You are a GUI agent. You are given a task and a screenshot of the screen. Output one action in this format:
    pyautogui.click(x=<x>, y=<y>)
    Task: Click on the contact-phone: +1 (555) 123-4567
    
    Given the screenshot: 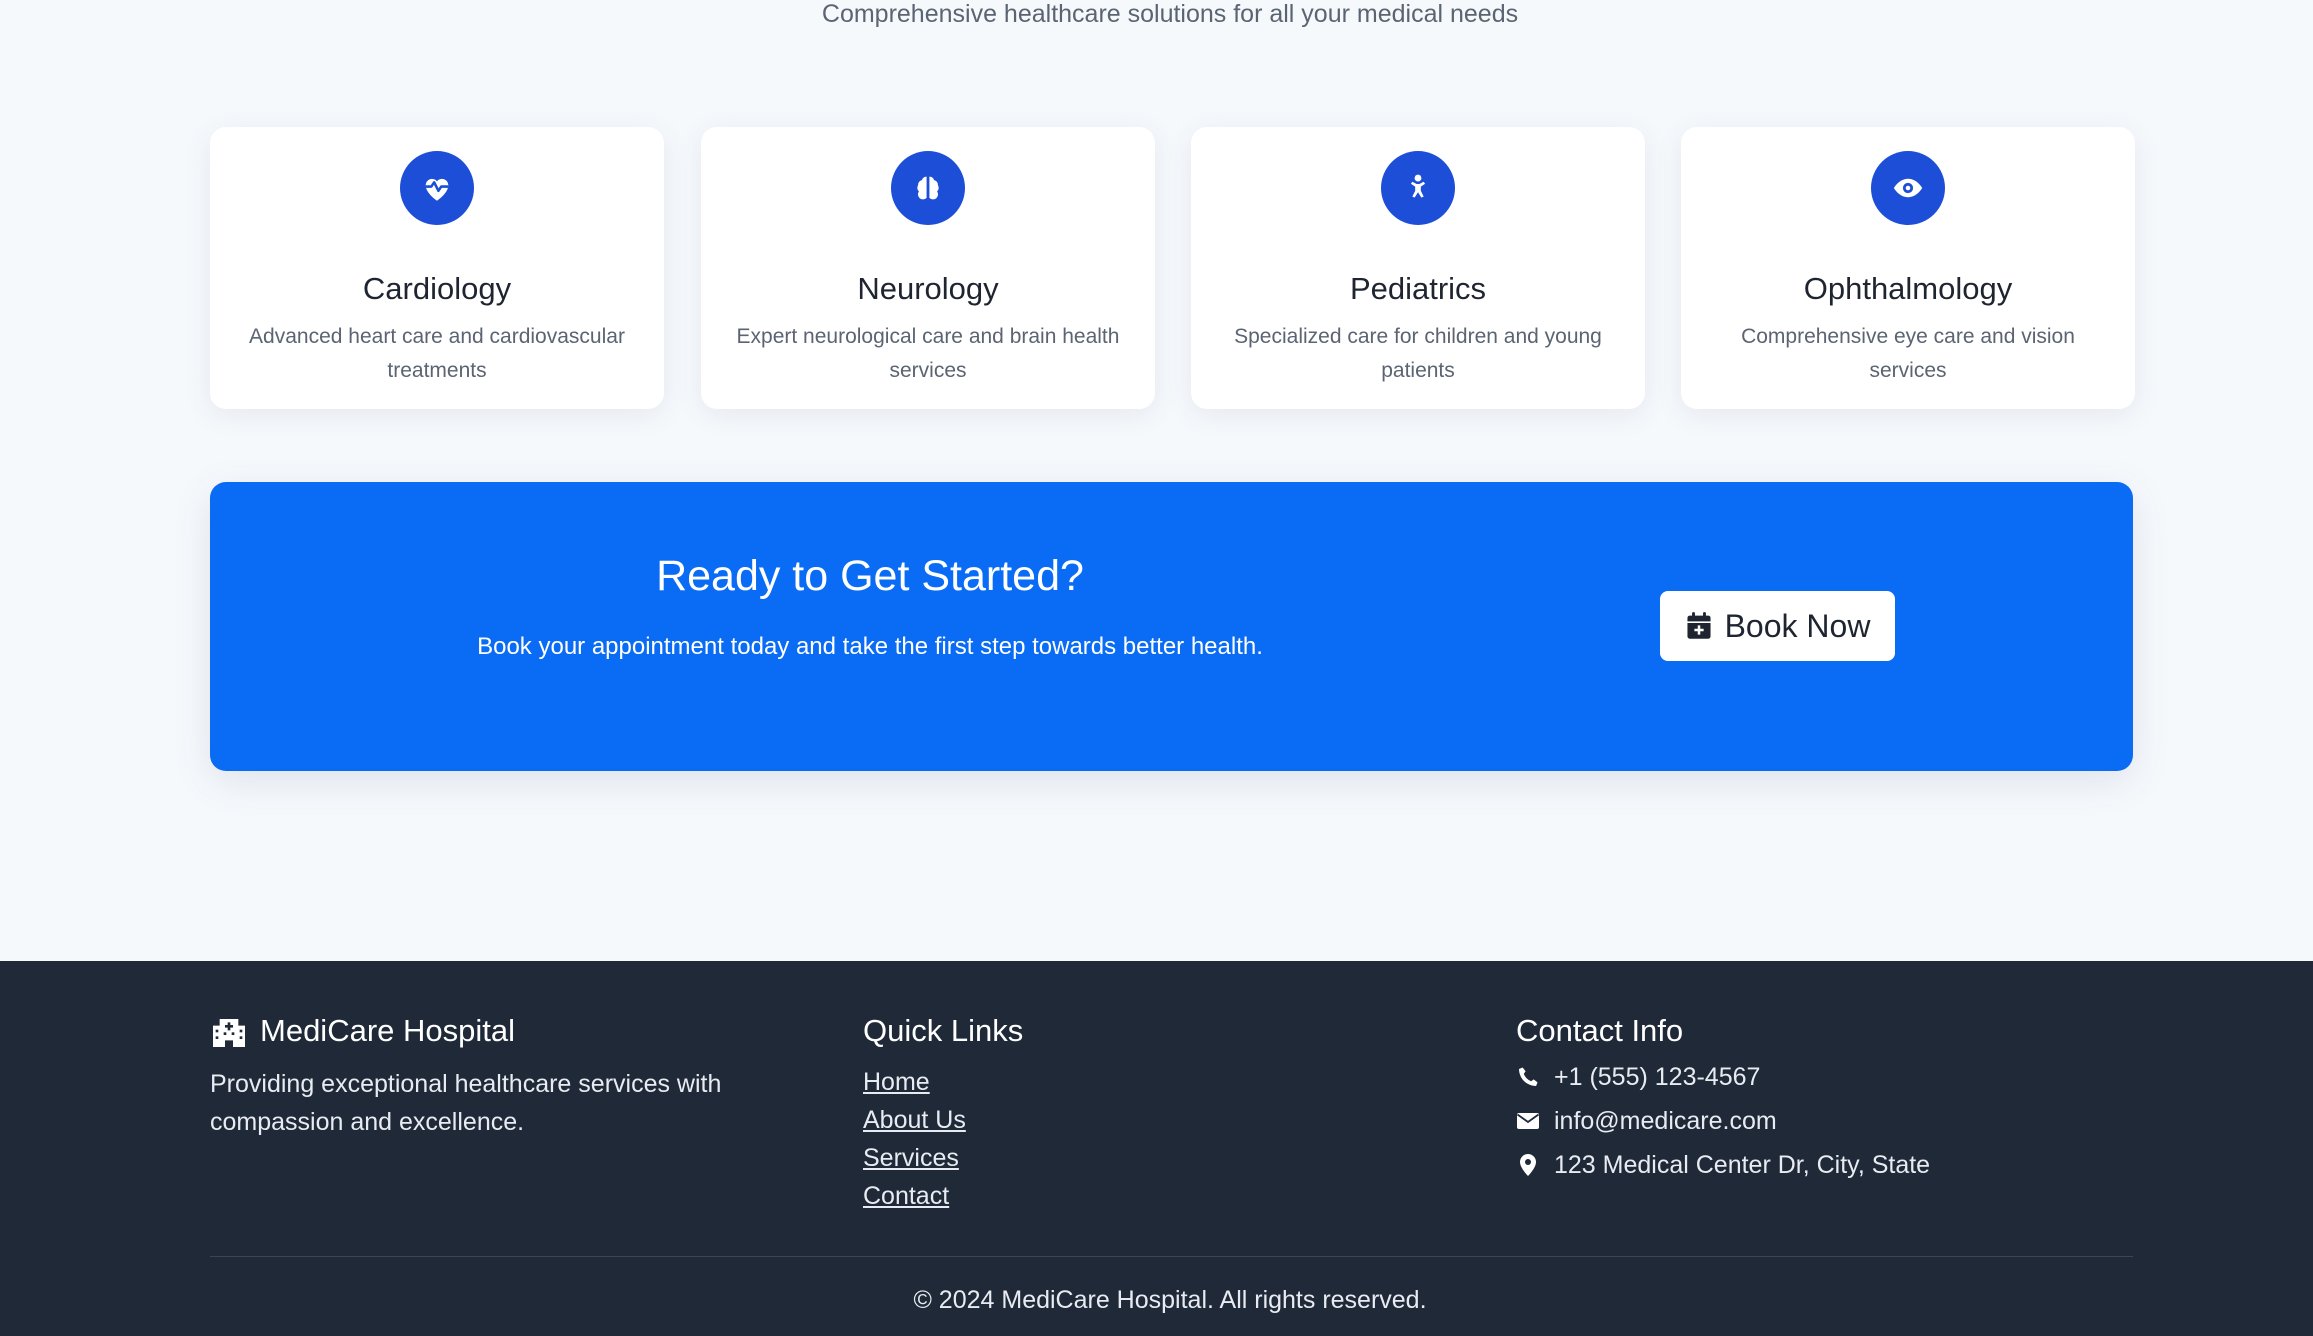 What is the action you would take?
    pyautogui.click(x=1723, y=1077)
    